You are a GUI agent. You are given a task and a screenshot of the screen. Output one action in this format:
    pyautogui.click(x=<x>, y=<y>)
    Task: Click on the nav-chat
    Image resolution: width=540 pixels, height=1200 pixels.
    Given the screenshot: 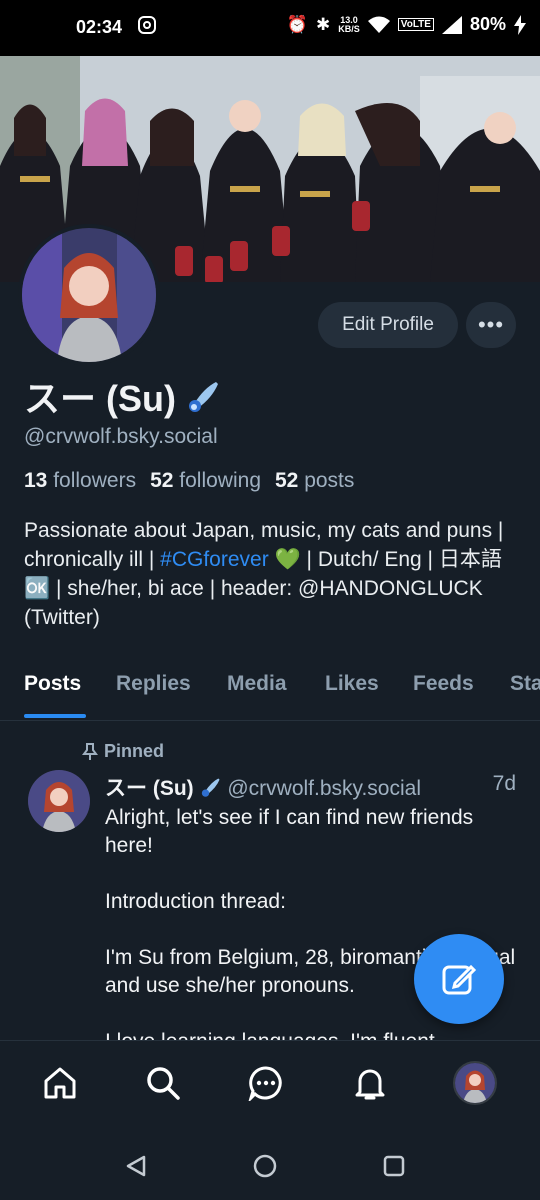 What is the action you would take?
    pyautogui.click(x=266, y=1083)
    